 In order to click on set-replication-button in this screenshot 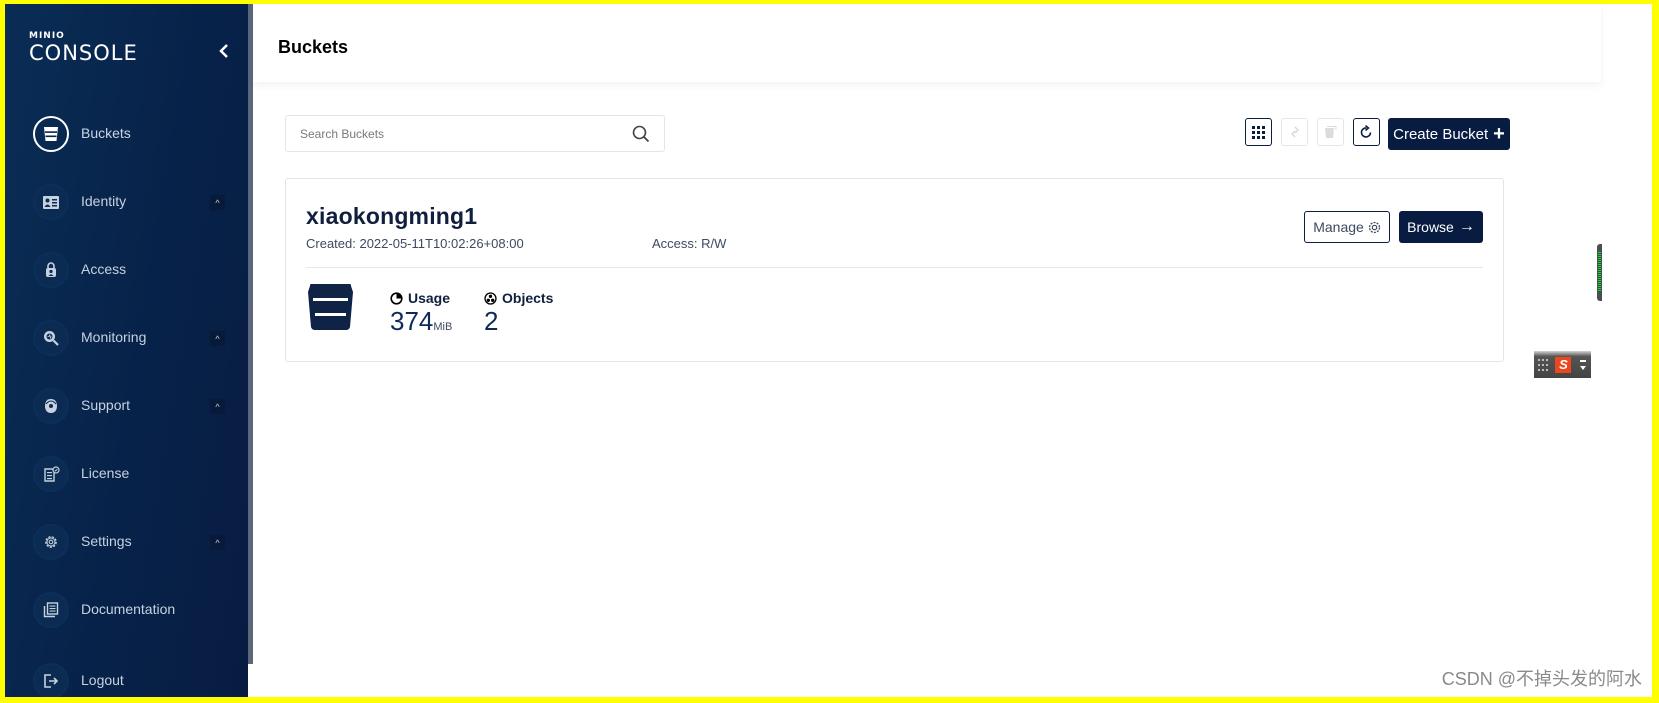, I will do `click(1294, 132)`.